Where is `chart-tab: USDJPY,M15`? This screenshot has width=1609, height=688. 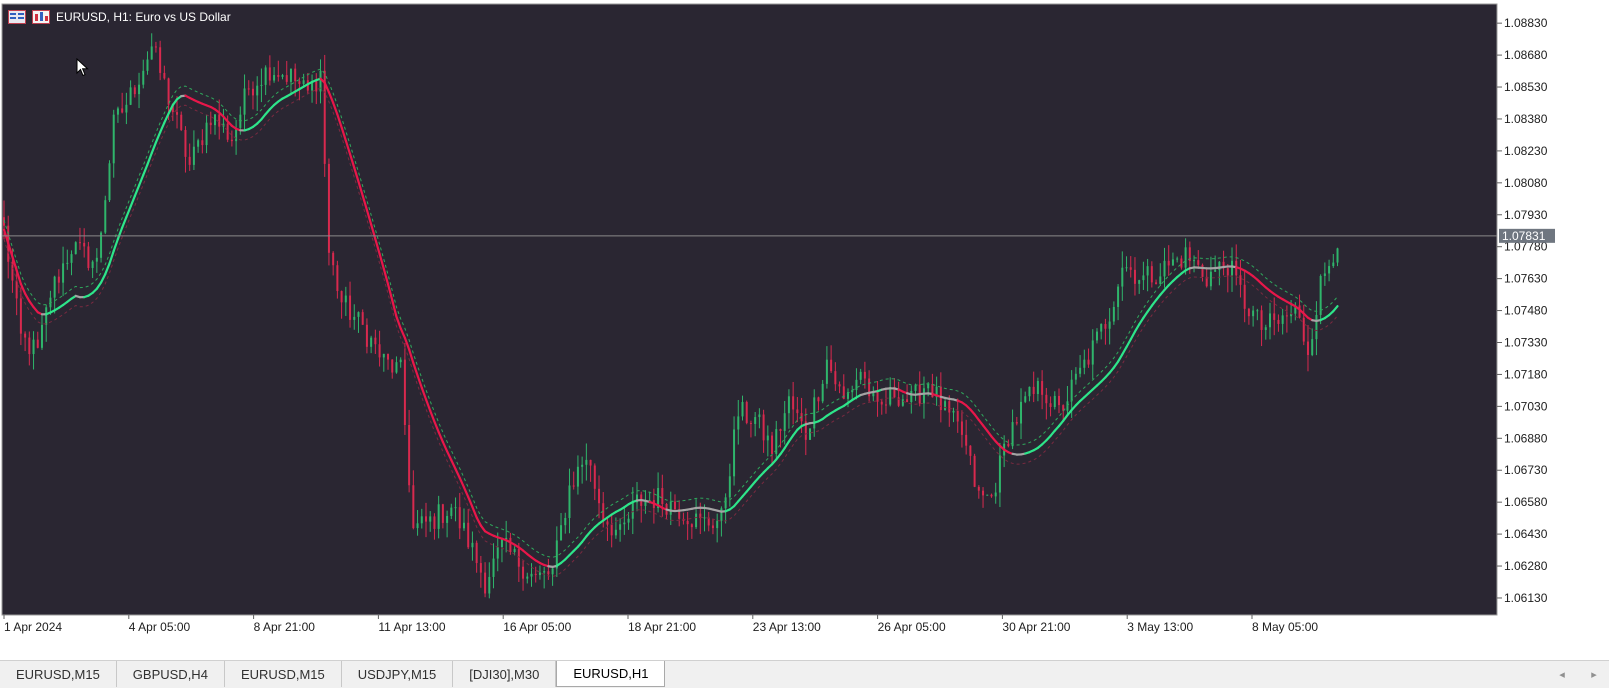
chart-tab: USDJPY,M15 is located at coordinates (398, 674).